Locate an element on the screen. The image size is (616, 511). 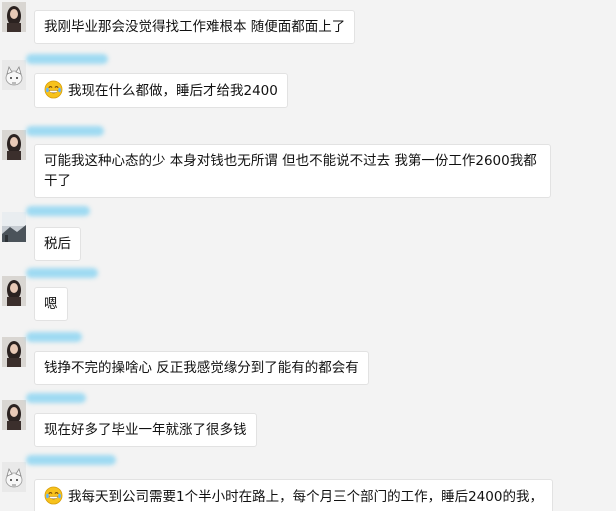
message-text: 现在好多了毕业一年就涨了很多钱 is located at coordinates (145, 430).